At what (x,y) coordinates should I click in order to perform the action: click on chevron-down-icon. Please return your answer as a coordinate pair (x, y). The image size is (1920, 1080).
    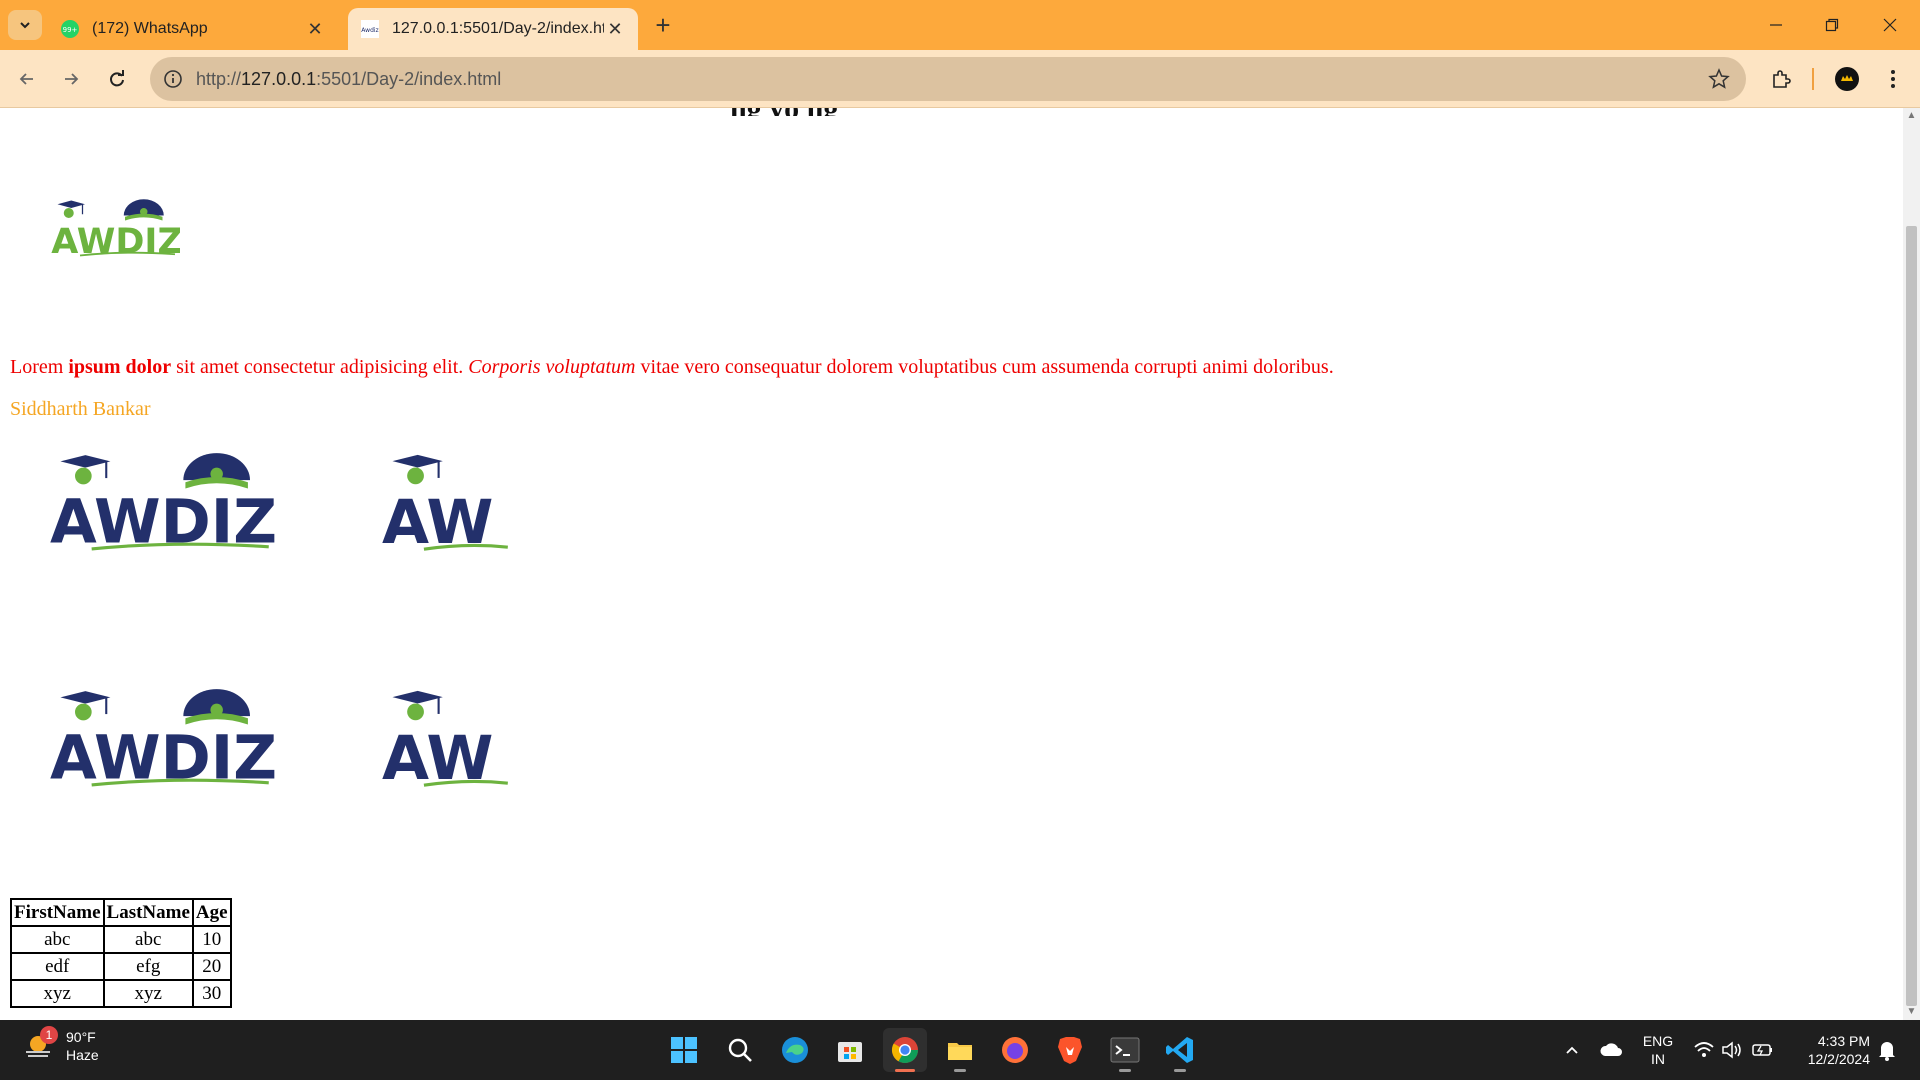
    Looking at the image, I should click on (25, 25).